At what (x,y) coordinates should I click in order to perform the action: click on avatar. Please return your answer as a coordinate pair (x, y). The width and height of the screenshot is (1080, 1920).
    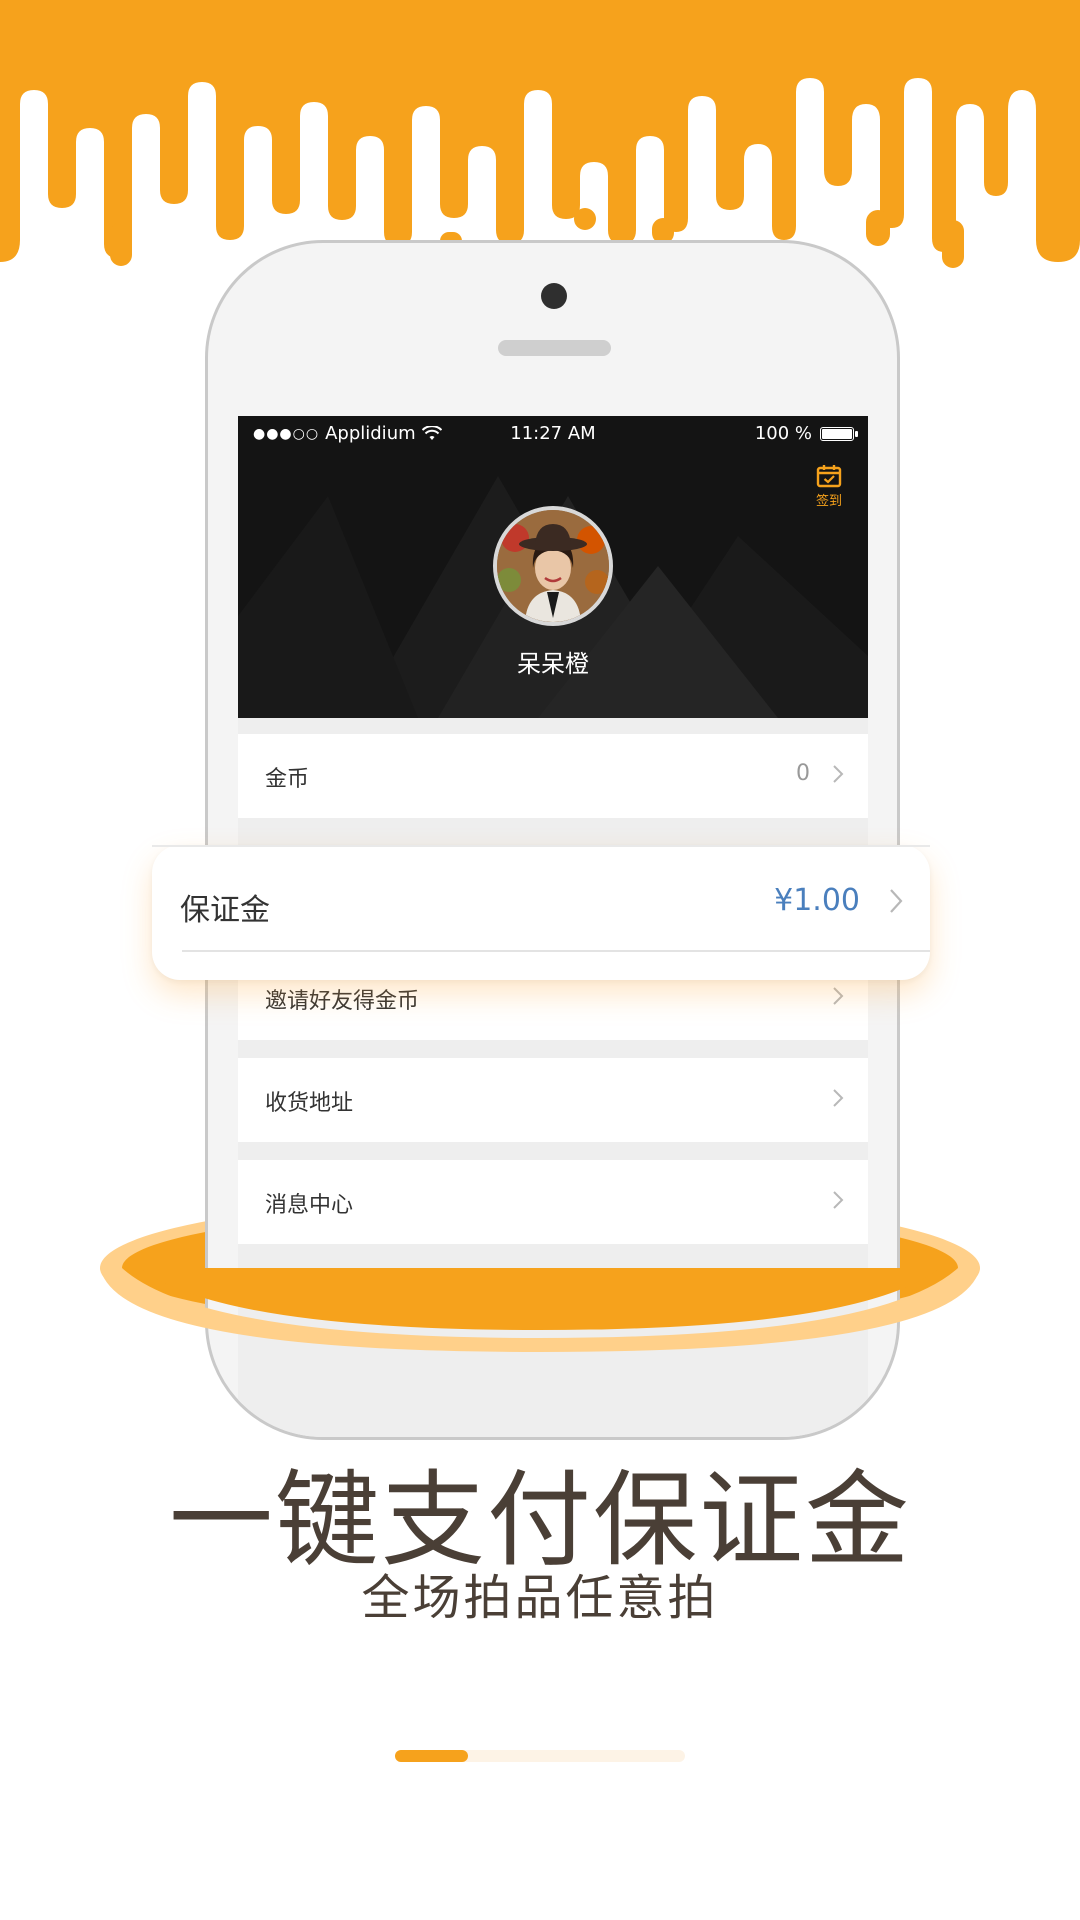
    Looking at the image, I should click on (553, 566).